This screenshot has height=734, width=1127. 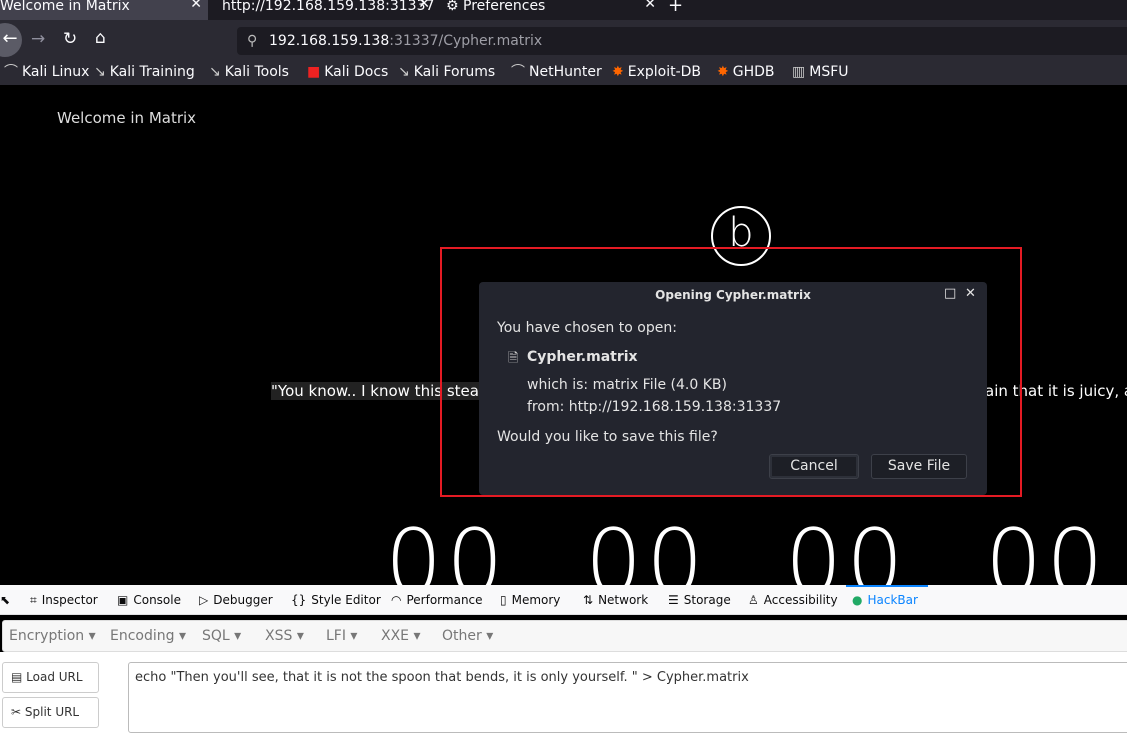 I want to click on reload-button: ↻, so click(x=70, y=39).